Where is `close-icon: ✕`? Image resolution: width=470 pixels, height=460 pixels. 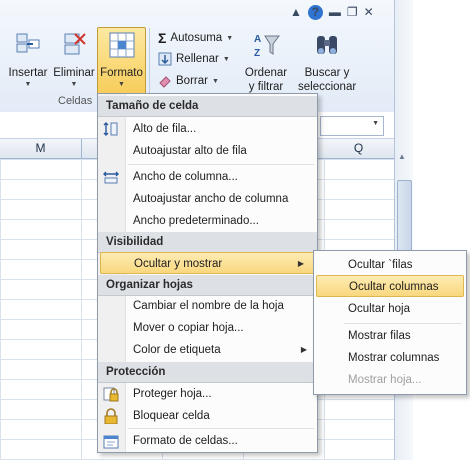
close-icon: ✕ is located at coordinates (369, 12).